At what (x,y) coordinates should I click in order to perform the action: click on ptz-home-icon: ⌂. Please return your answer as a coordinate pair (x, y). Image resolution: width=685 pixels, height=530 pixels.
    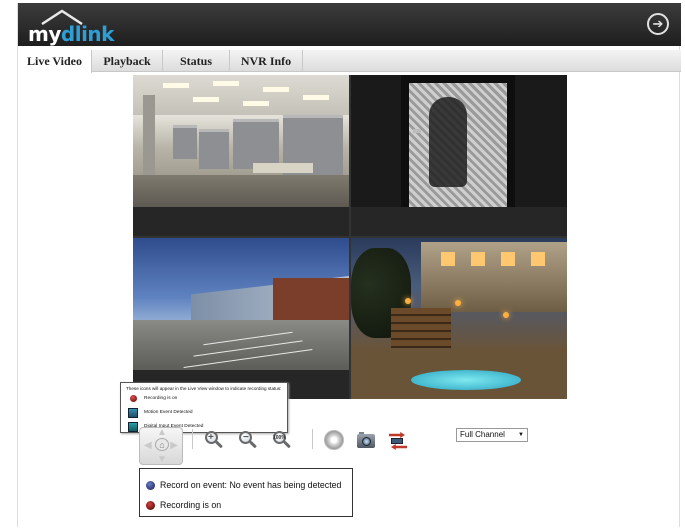
    Looking at the image, I should click on (162, 444).